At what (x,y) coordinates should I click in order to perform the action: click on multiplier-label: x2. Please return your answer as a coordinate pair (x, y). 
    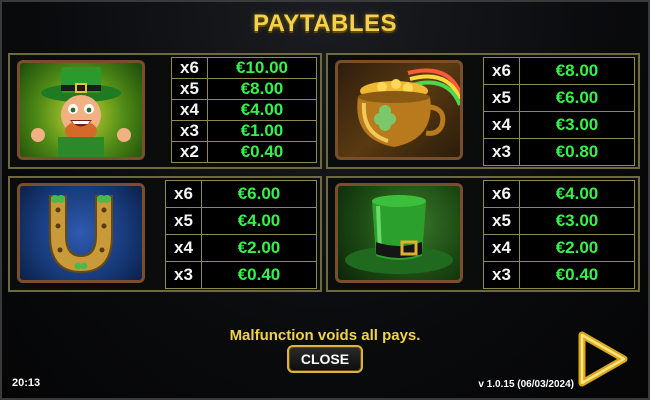
    Looking at the image, I should click on (190, 152).